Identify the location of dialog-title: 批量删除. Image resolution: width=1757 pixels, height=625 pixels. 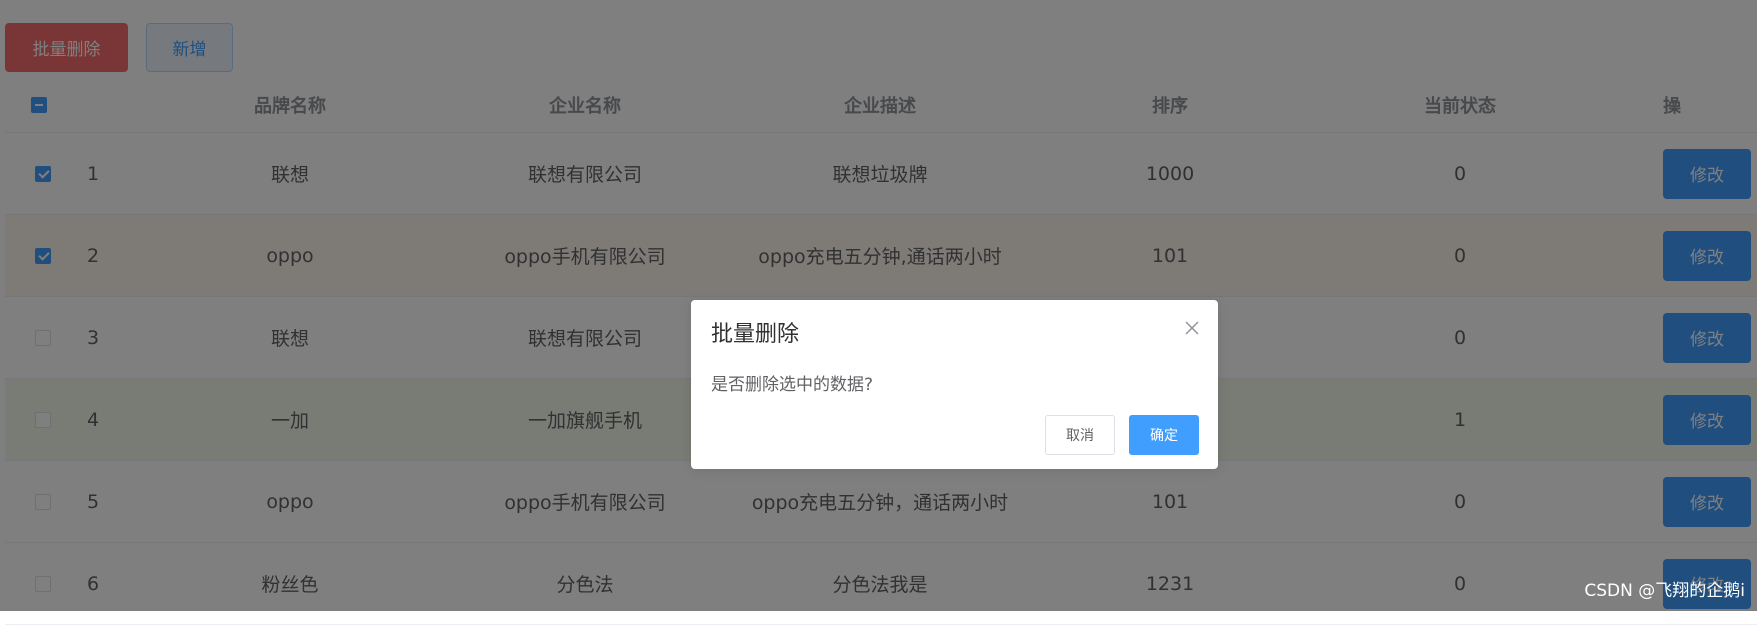
(755, 334).